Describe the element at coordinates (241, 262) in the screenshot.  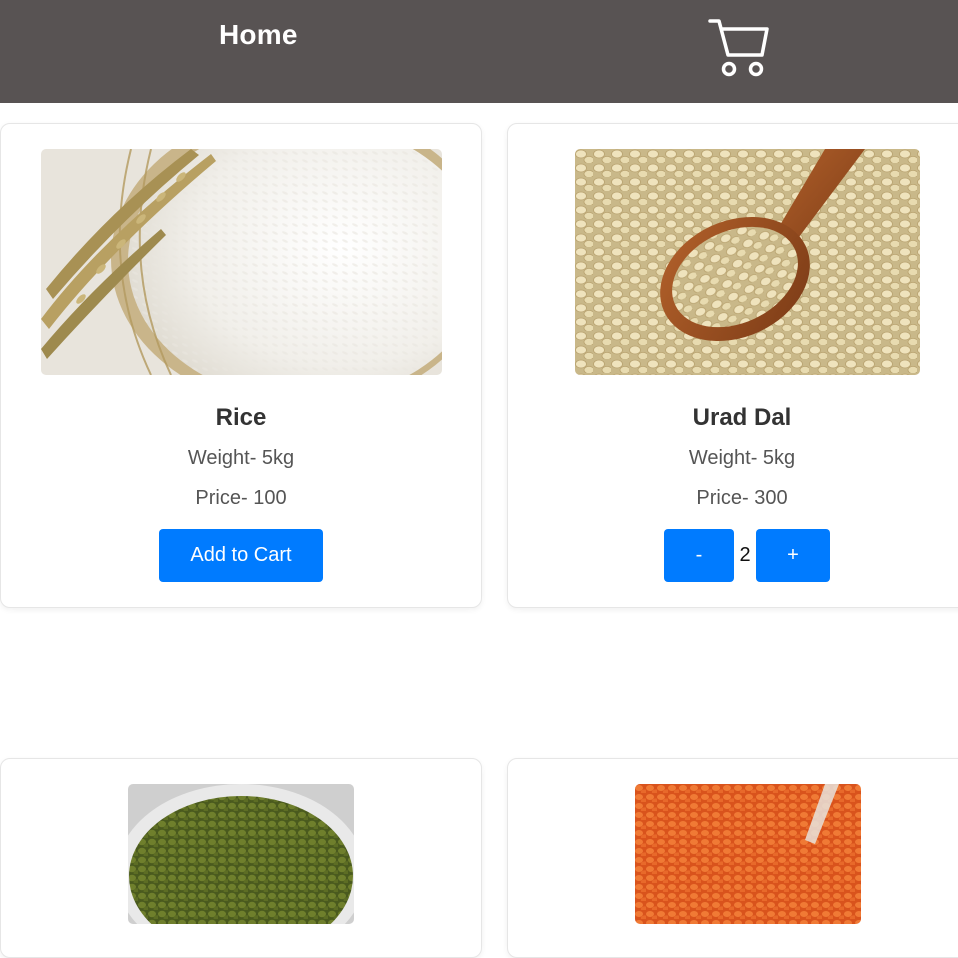
I see `rice-image` at that location.